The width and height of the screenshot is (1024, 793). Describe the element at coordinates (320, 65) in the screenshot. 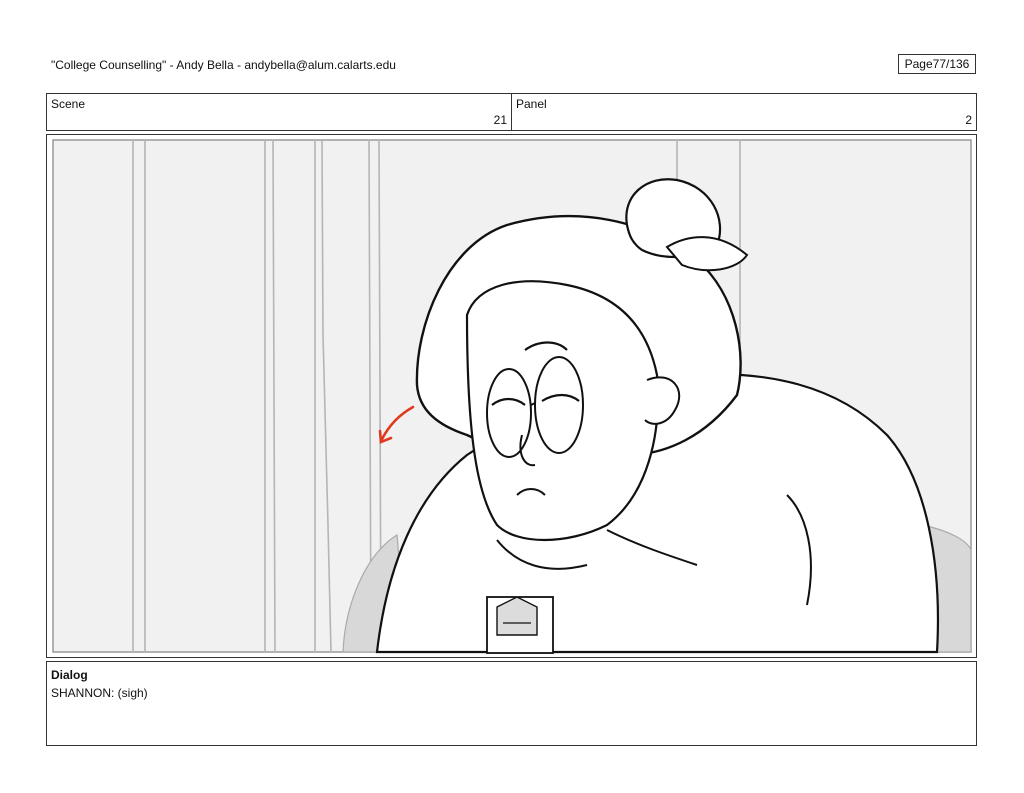

I see `author-email: andybella@alum.calarts.edu` at that location.